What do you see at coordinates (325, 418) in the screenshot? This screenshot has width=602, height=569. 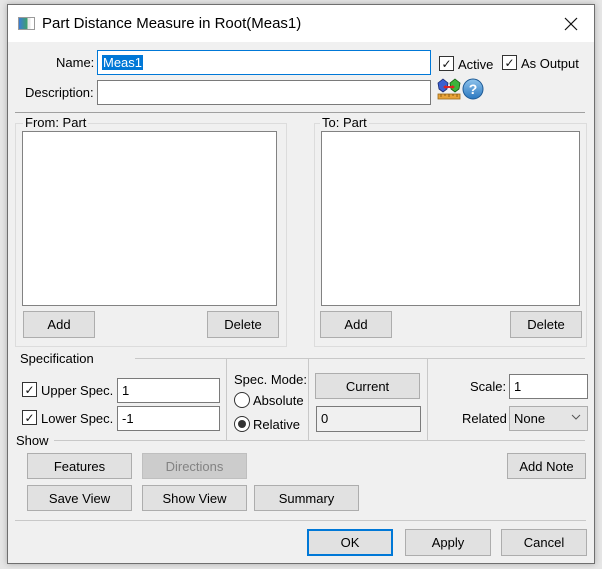 I see `current-value: 0` at bounding box center [325, 418].